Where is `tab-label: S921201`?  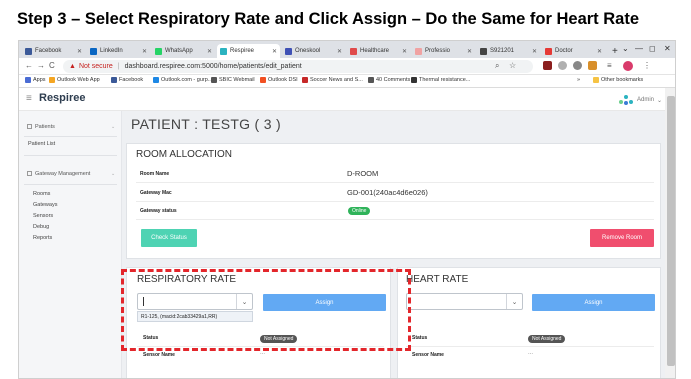
tab-label: S921201 is located at coordinates (502, 51).